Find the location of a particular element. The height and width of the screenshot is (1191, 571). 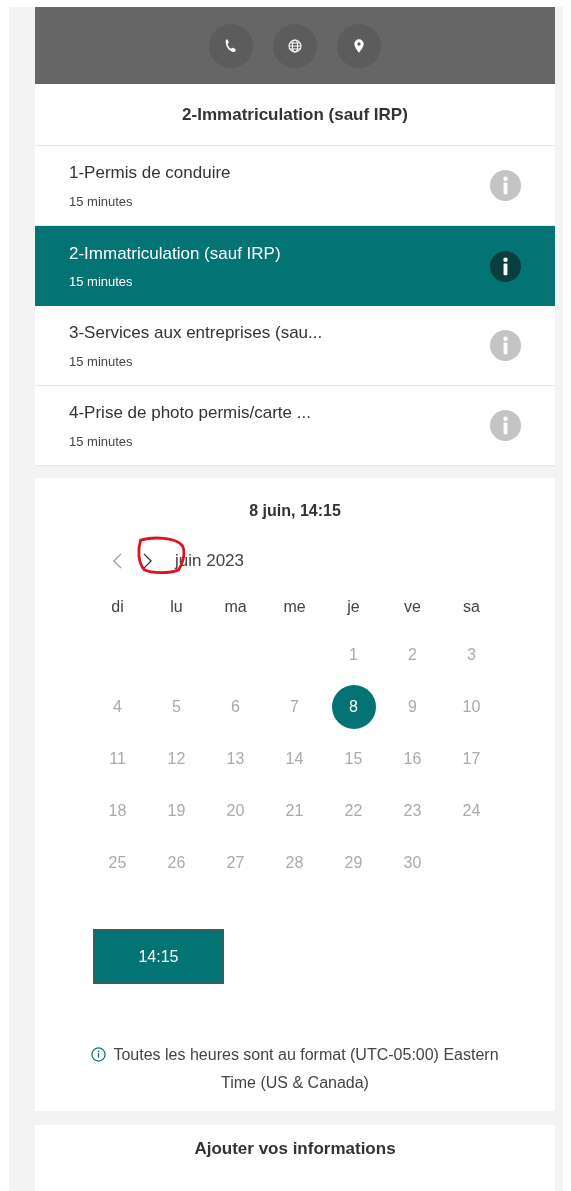

calendar-day: 21 is located at coordinates (294, 811).